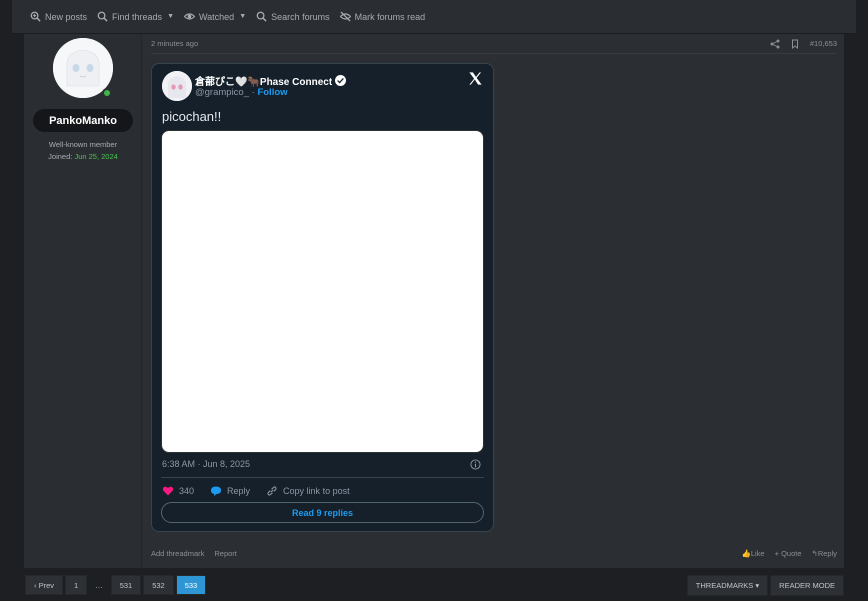 The height and width of the screenshot is (601, 868). What do you see at coordinates (206, 464) in the screenshot?
I see `tweet-timestamp: 6:38 AM · Jun 8, 2025` at bounding box center [206, 464].